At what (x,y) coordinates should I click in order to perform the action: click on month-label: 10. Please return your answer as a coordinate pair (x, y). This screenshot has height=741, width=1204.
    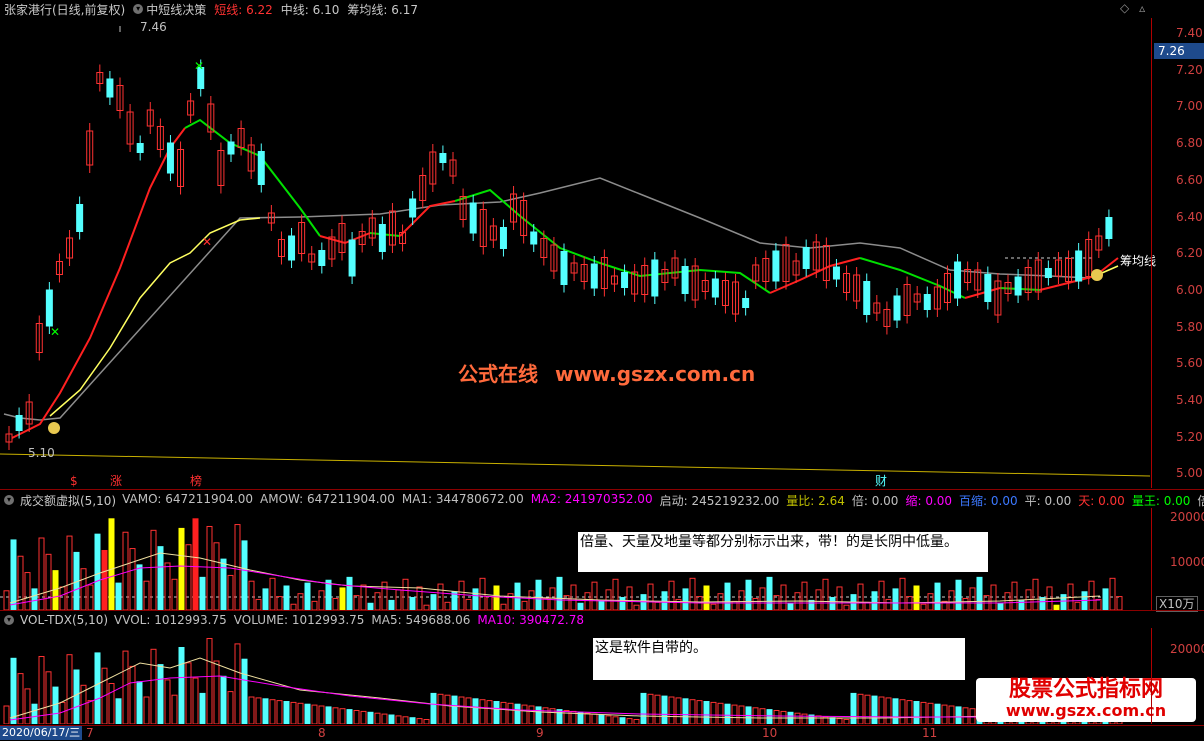
    Looking at the image, I should click on (770, 733).